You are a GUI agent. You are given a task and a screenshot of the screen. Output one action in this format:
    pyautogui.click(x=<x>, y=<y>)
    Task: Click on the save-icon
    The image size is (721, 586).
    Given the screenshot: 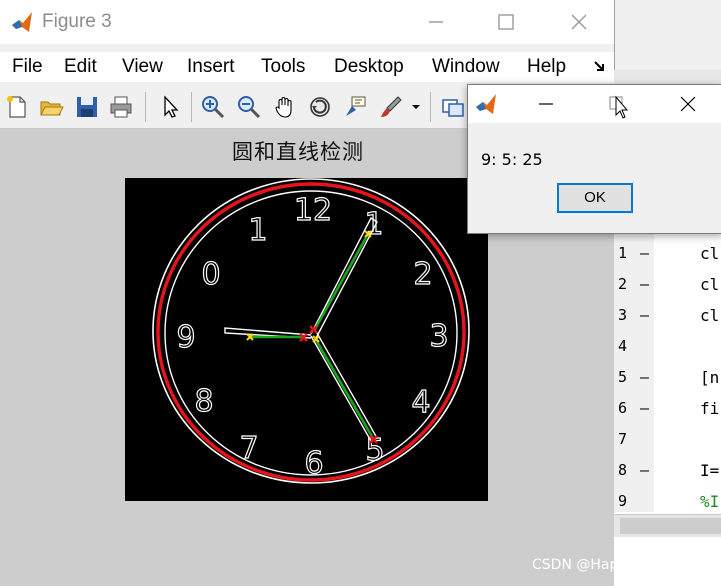 What is the action you would take?
    pyautogui.click(x=87, y=107)
    